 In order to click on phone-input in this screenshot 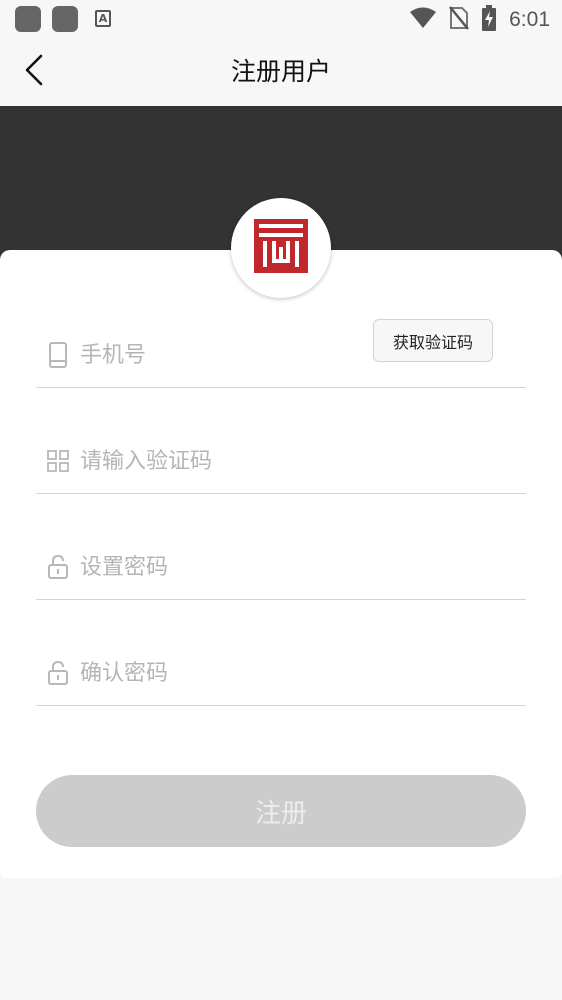, I will do `click(220, 355)`.